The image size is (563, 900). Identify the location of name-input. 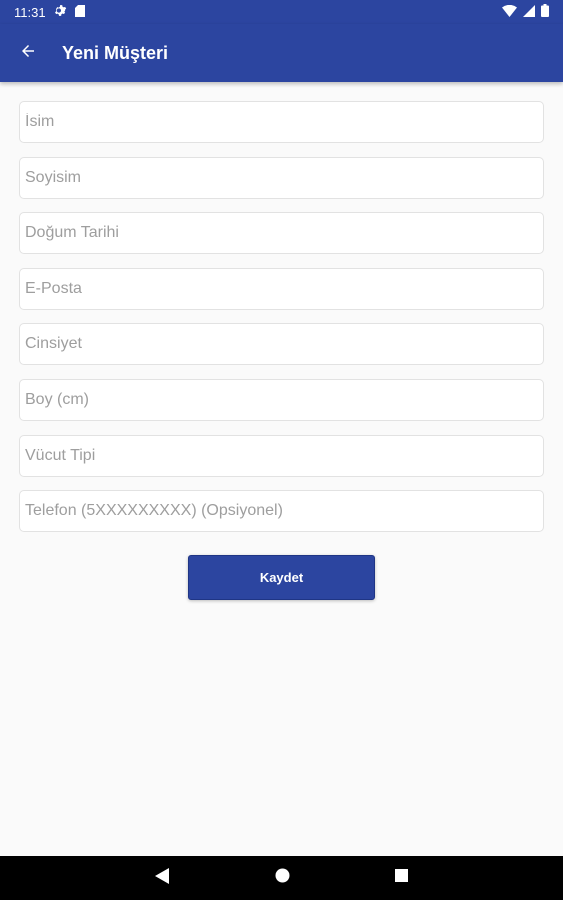
(284, 122).